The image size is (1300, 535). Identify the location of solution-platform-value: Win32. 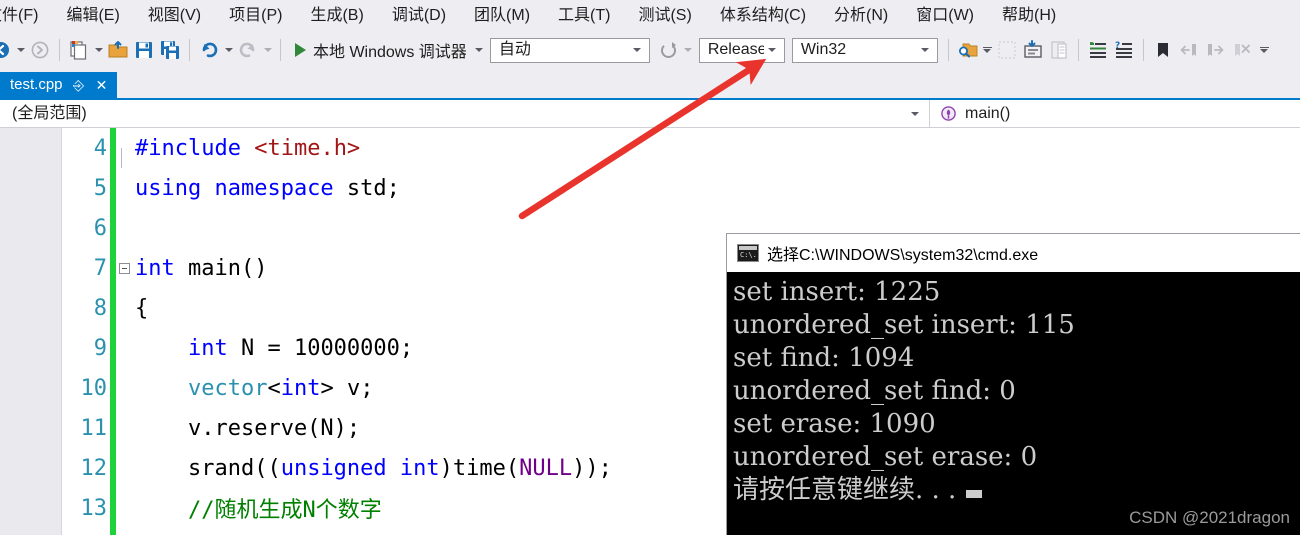
(823, 49).